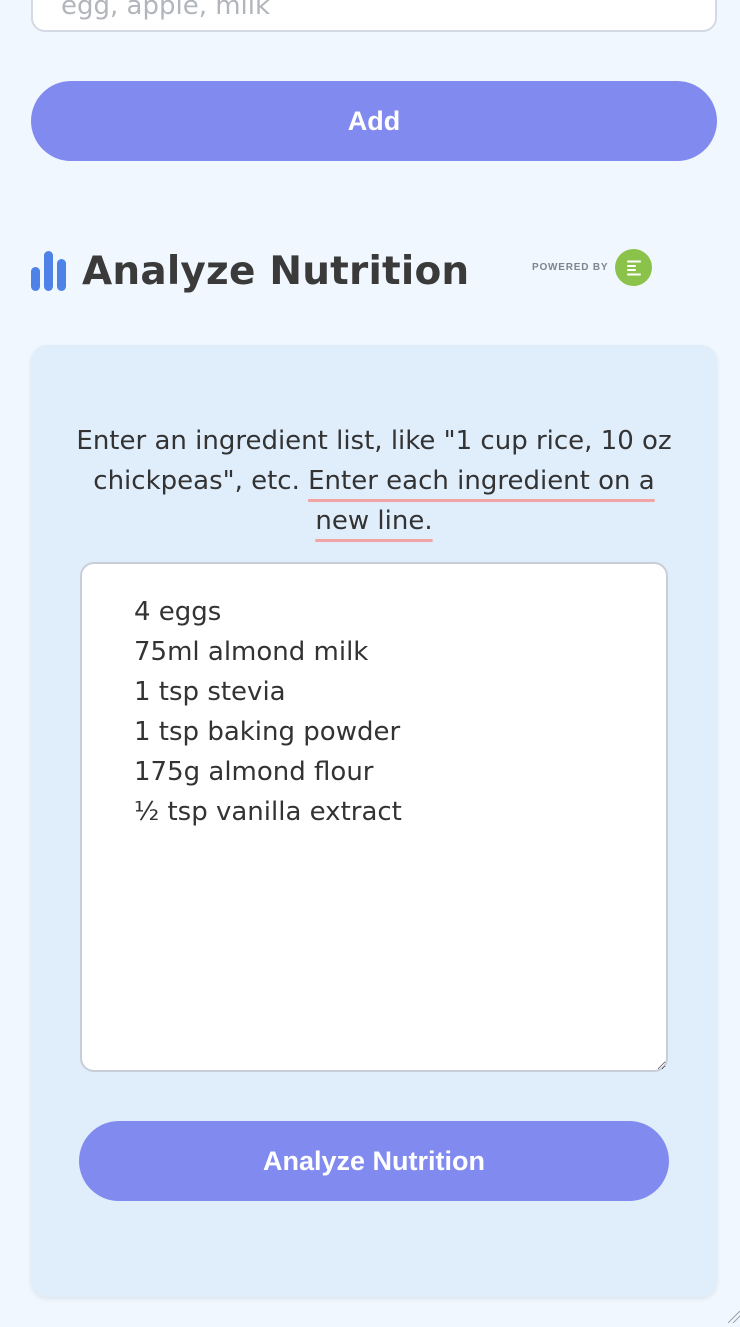  Describe the element at coordinates (49, 271) in the screenshot. I see `bar-chart-icon` at that location.